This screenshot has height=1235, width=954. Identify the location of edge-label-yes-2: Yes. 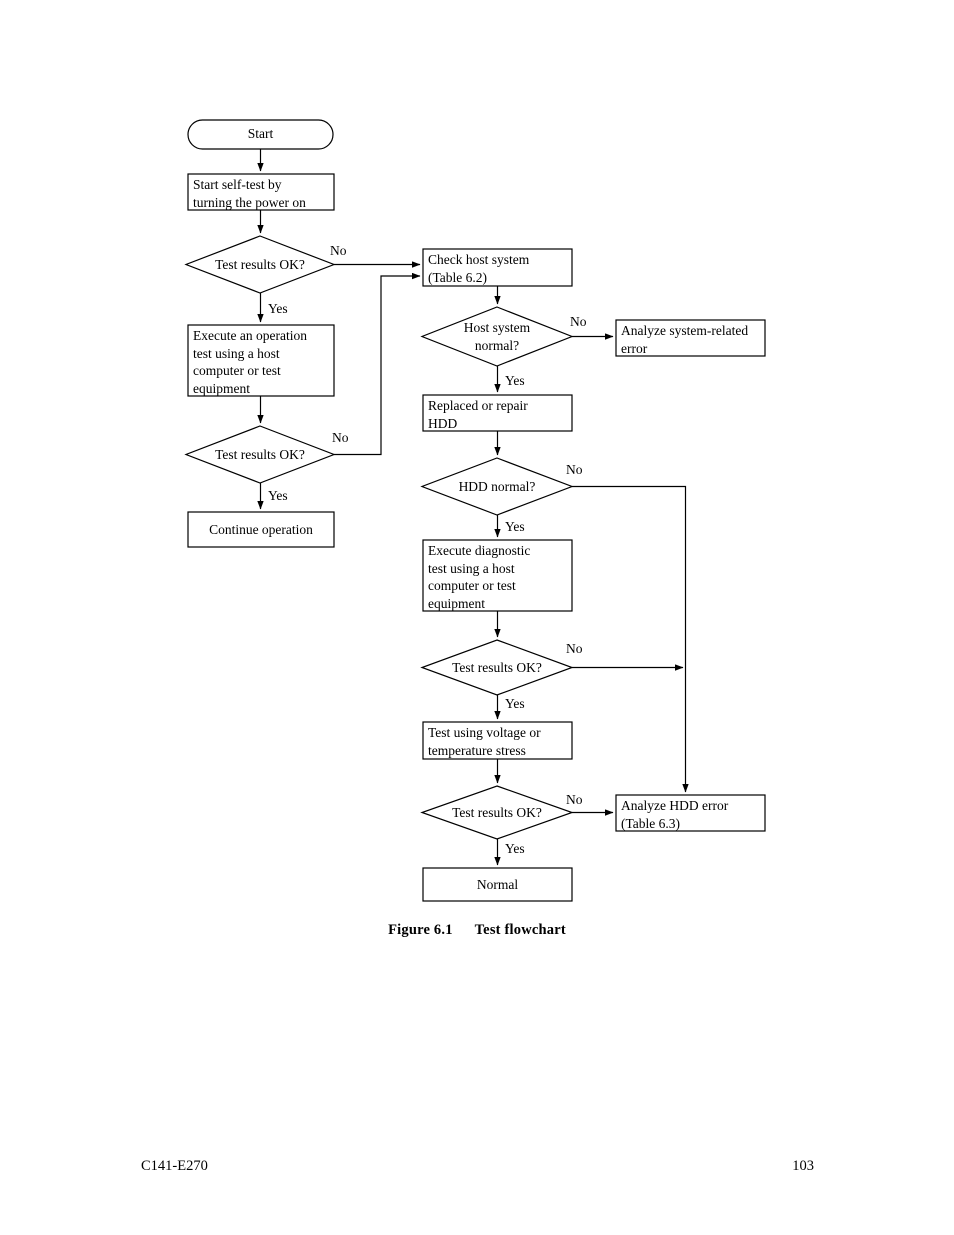
(278, 495).